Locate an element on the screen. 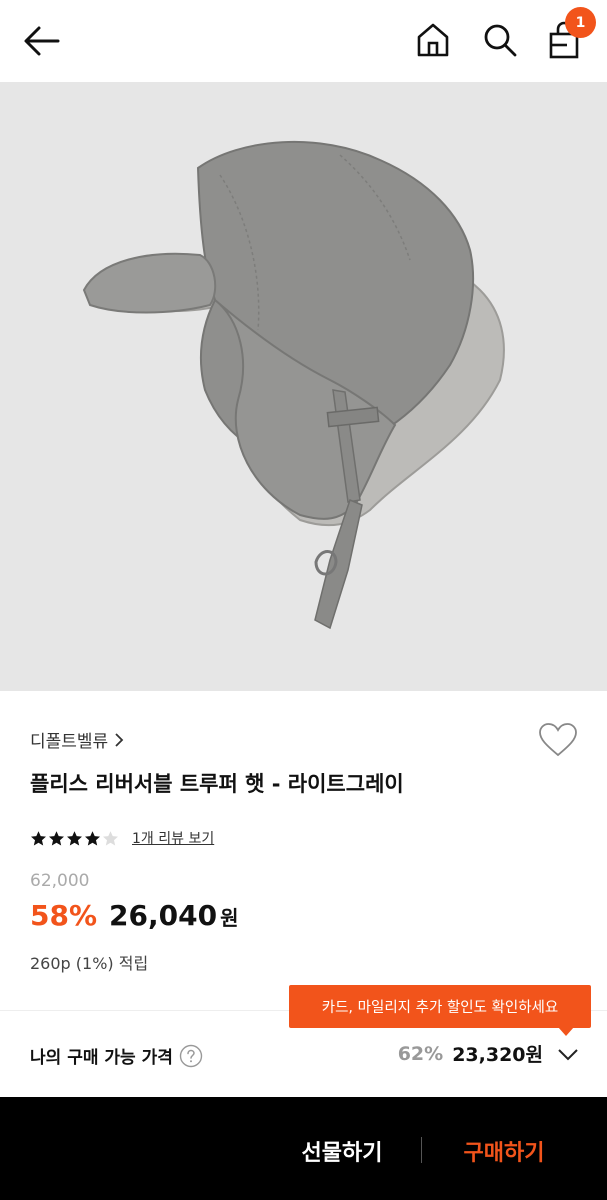 Image resolution: width=607 pixels, height=1200 pixels. original-price: 62,000 is located at coordinates (60, 881).